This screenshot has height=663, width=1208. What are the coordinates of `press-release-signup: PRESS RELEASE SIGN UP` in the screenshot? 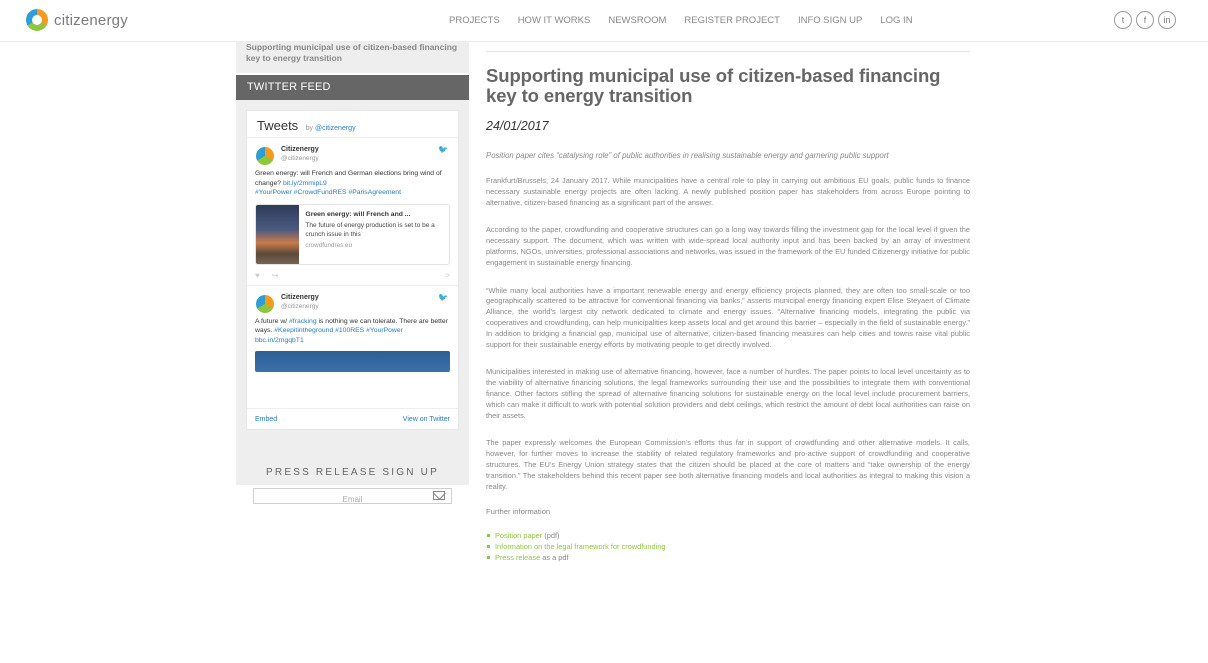 It's located at (352, 487).